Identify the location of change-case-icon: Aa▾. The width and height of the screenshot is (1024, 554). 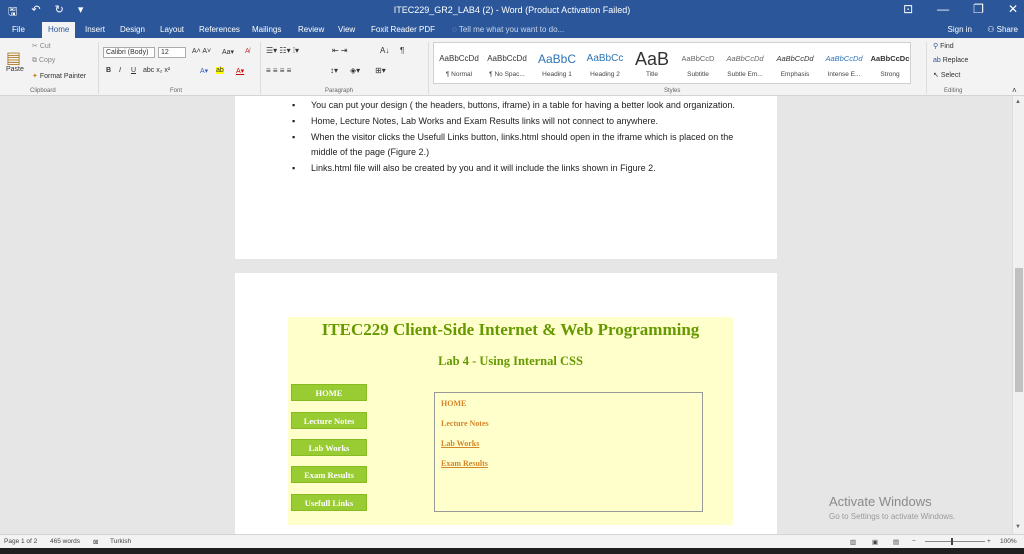
(228, 52).